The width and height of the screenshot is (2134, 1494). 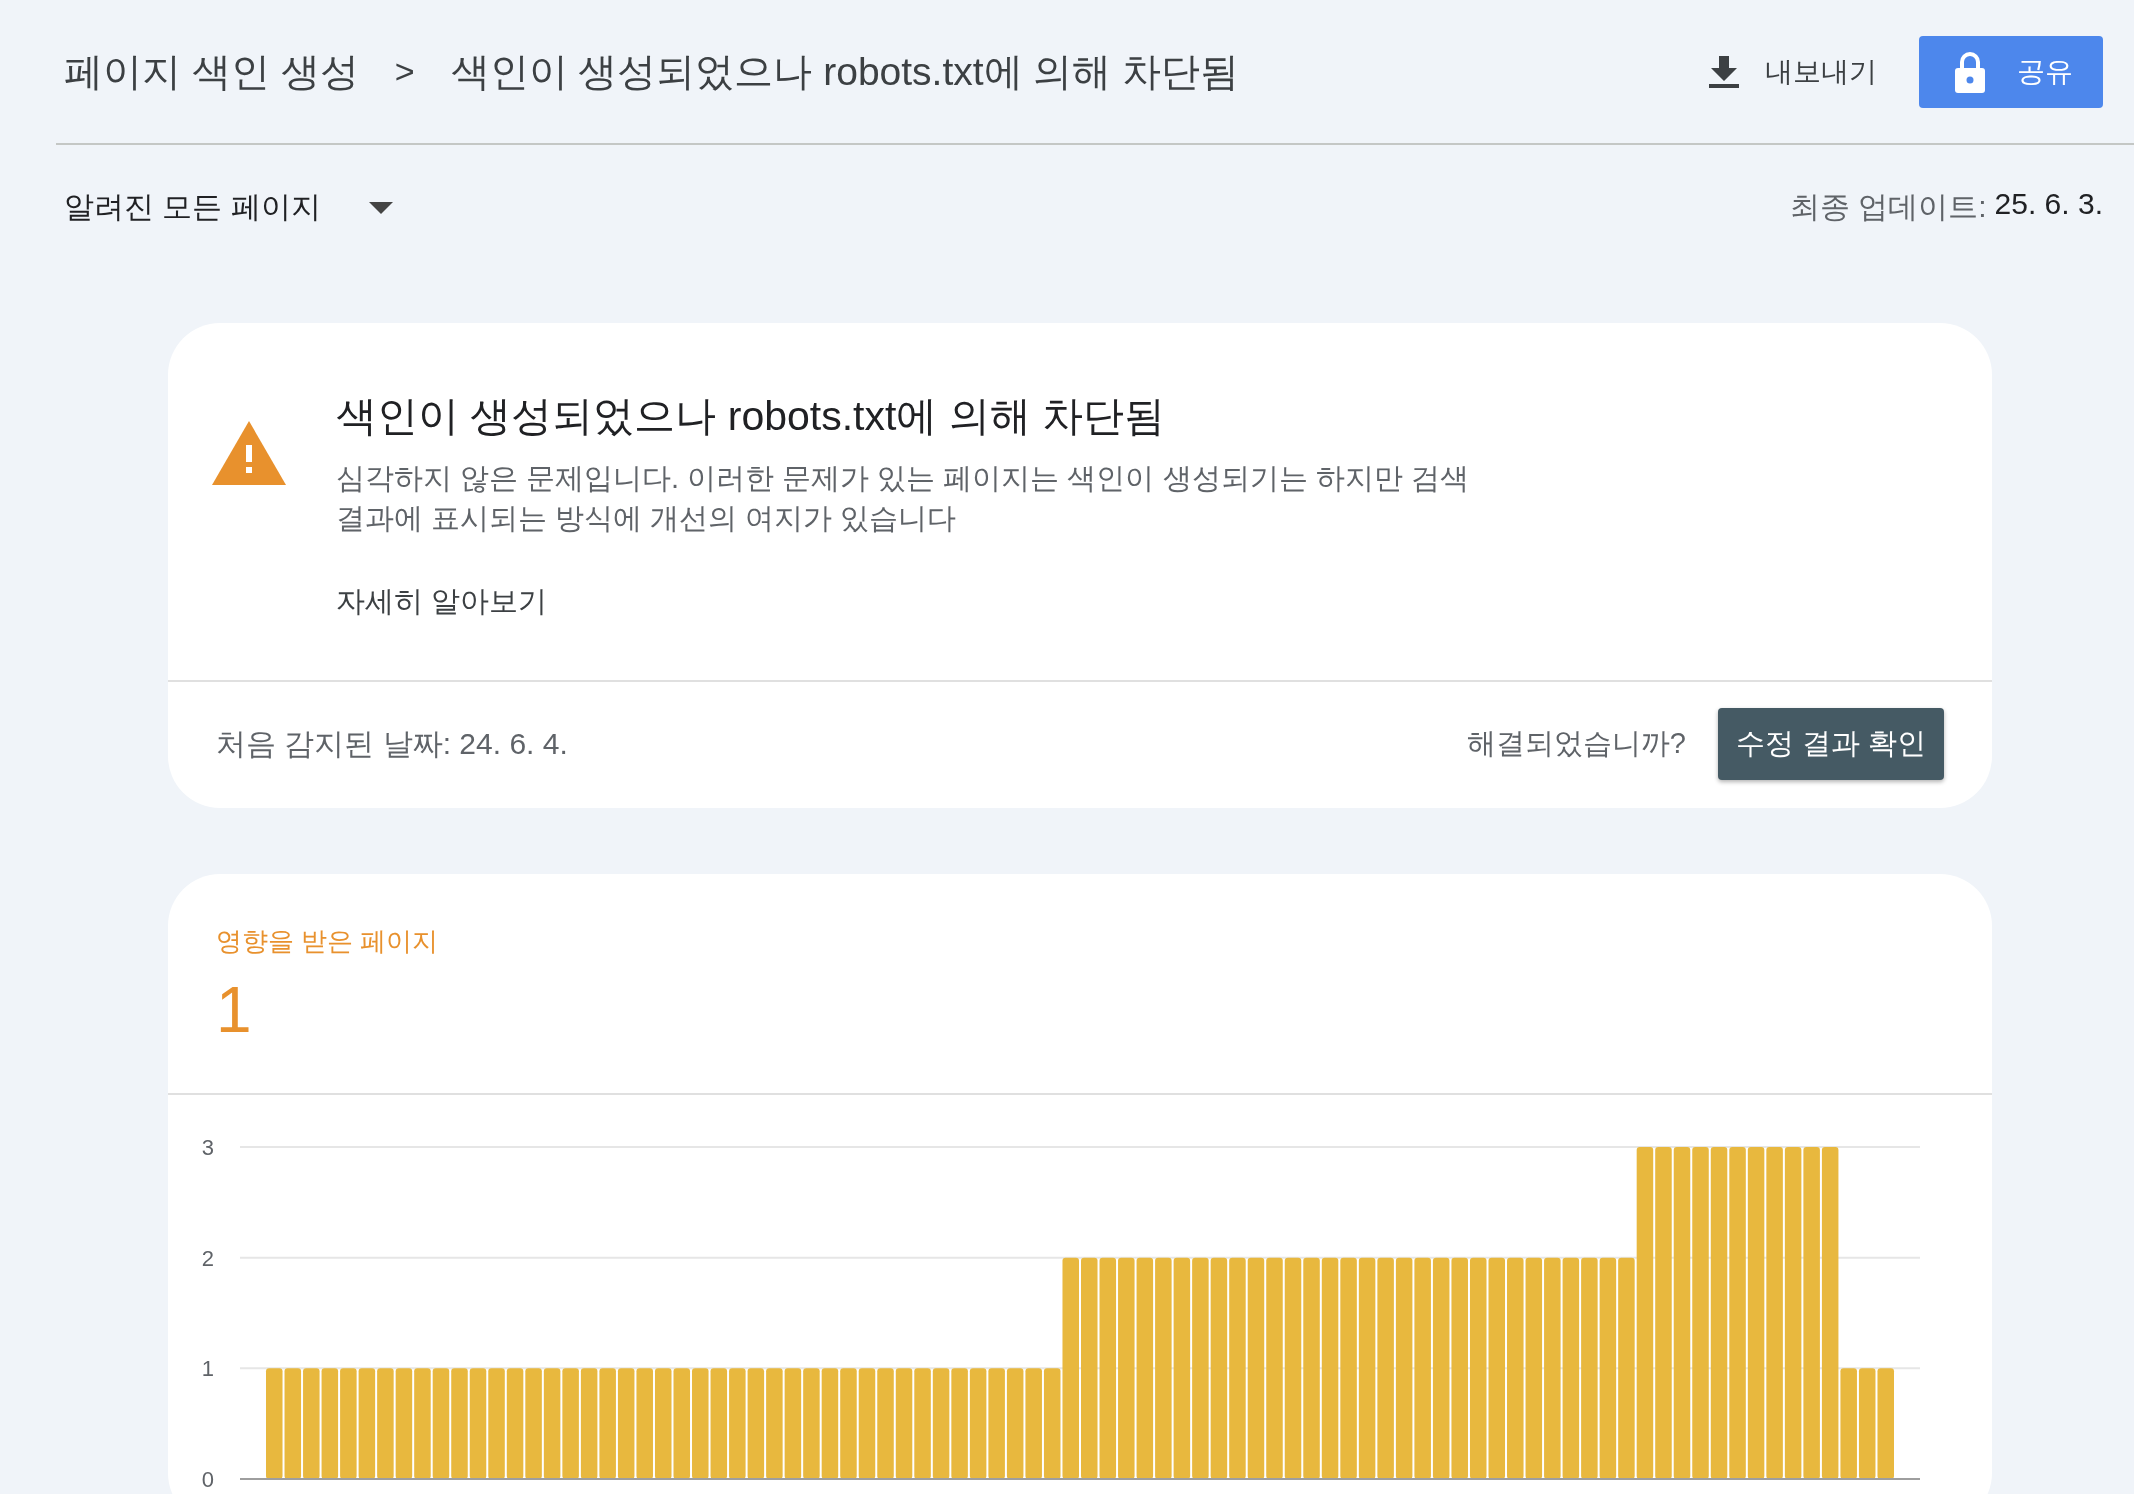 What do you see at coordinates (1888, 207) in the screenshot?
I see `last-updated-label: 최종 업데이트:` at bounding box center [1888, 207].